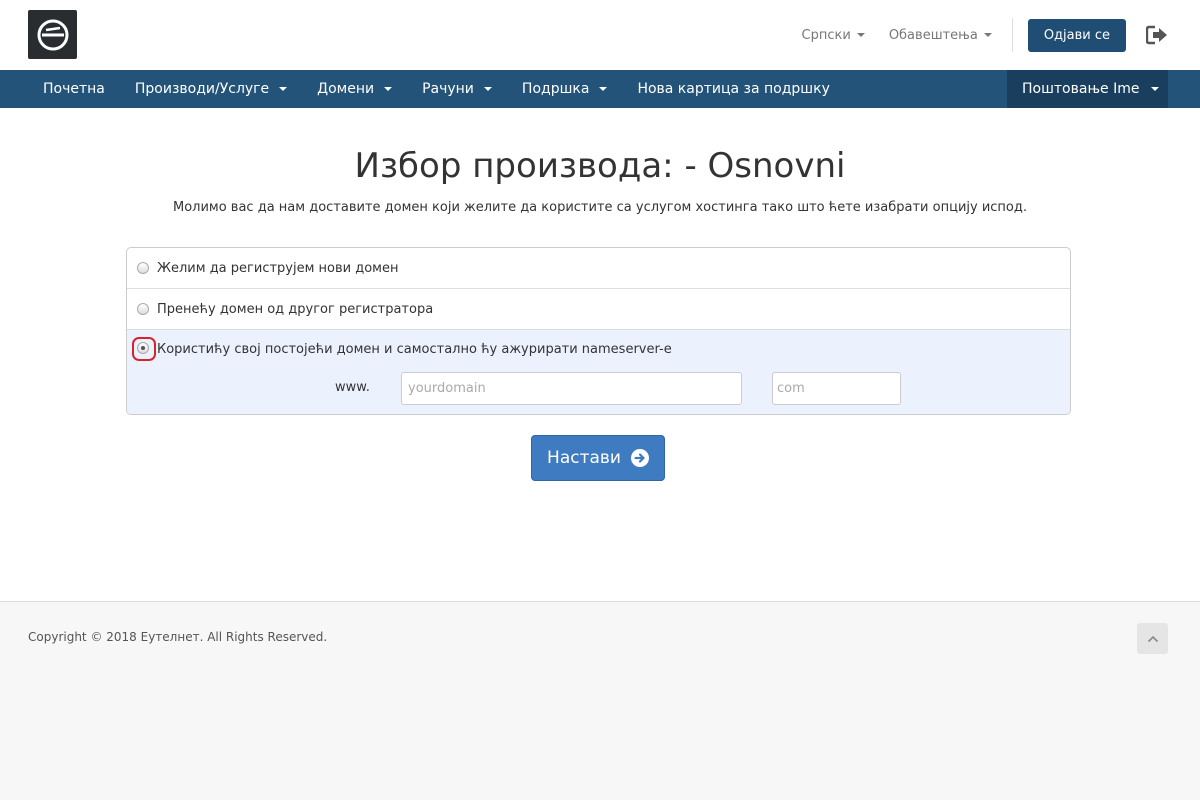  What do you see at coordinates (352, 387) in the screenshot?
I see `www-prefix: www.` at bounding box center [352, 387].